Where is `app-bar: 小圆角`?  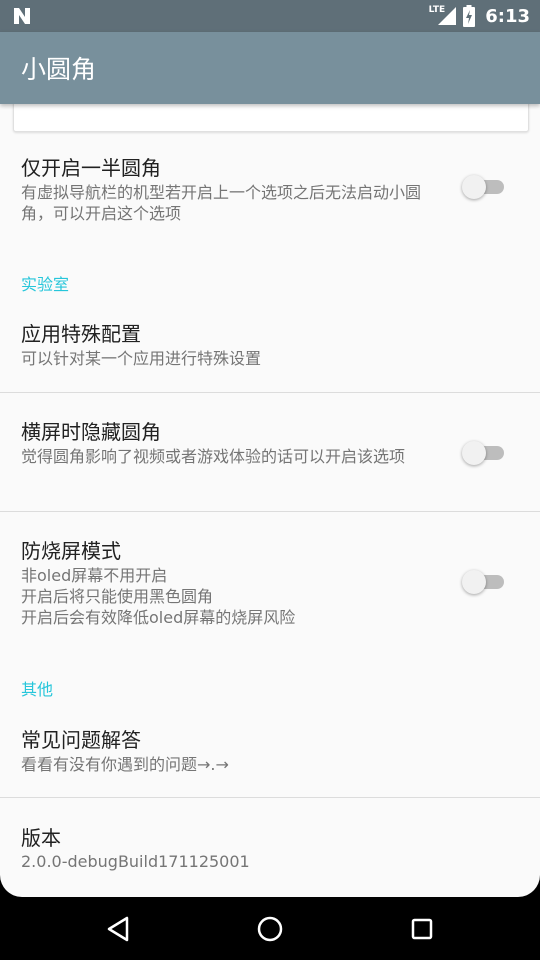
app-bar: 小圆角 is located at coordinates (270, 68).